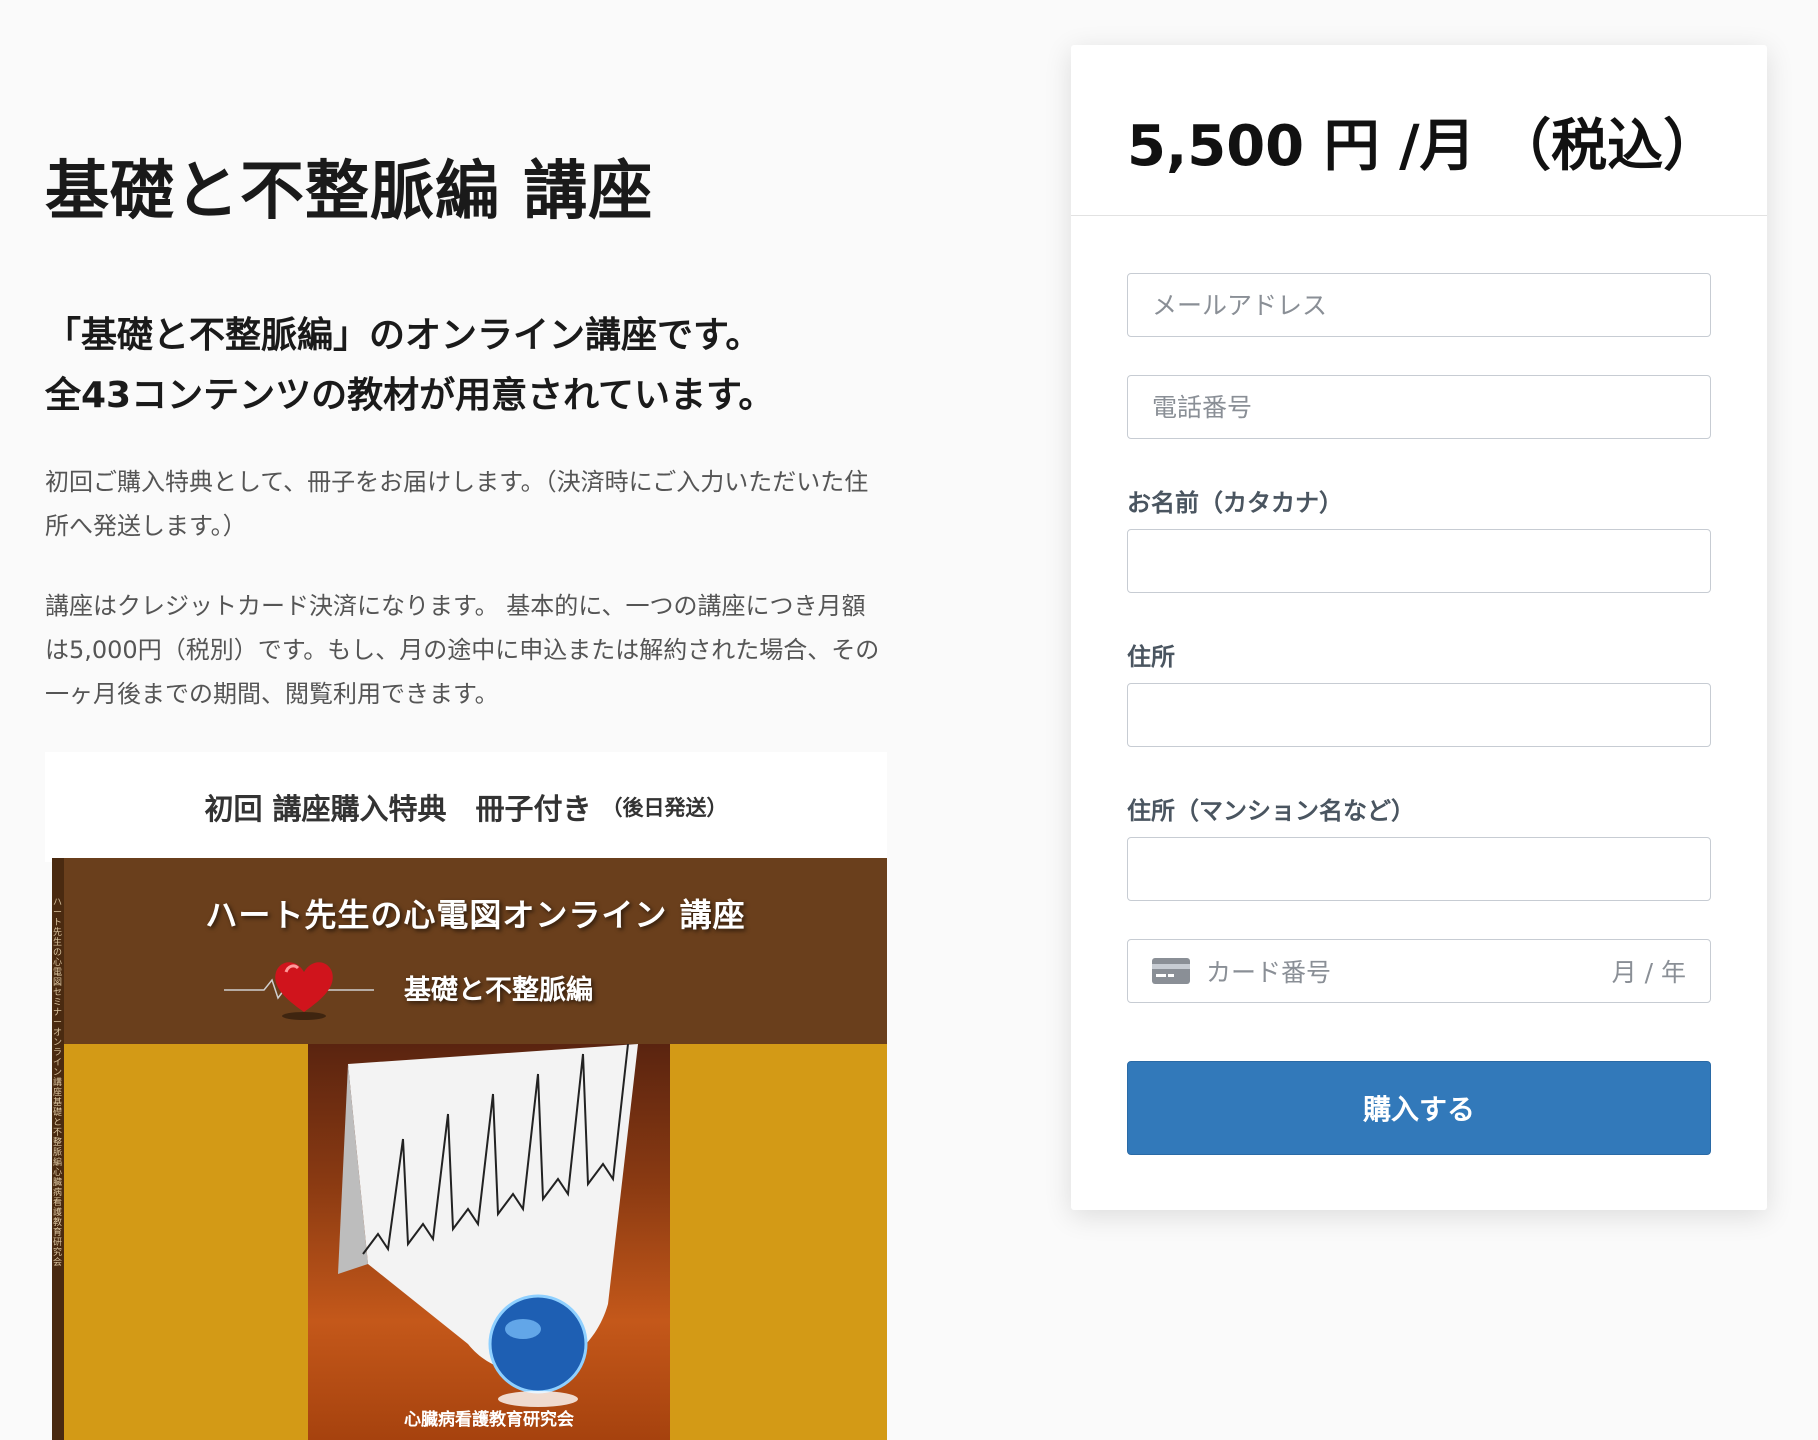 The height and width of the screenshot is (1440, 1818). What do you see at coordinates (1171, 971) in the screenshot?
I see `credit-card-icon` at bounding box center [1171, 971].